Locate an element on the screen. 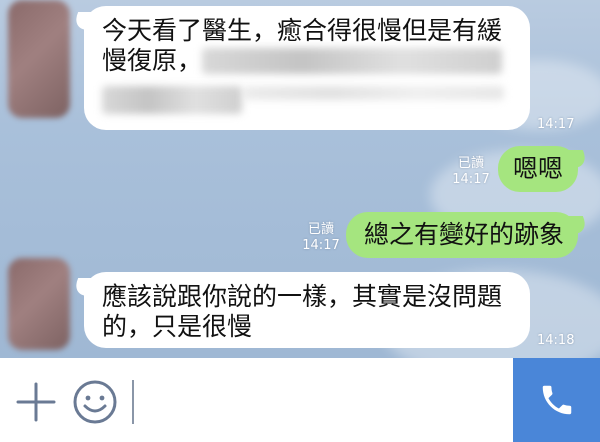 The height and width of the screenshot is (442, 600). call-button is located at coordinates (556, 400).